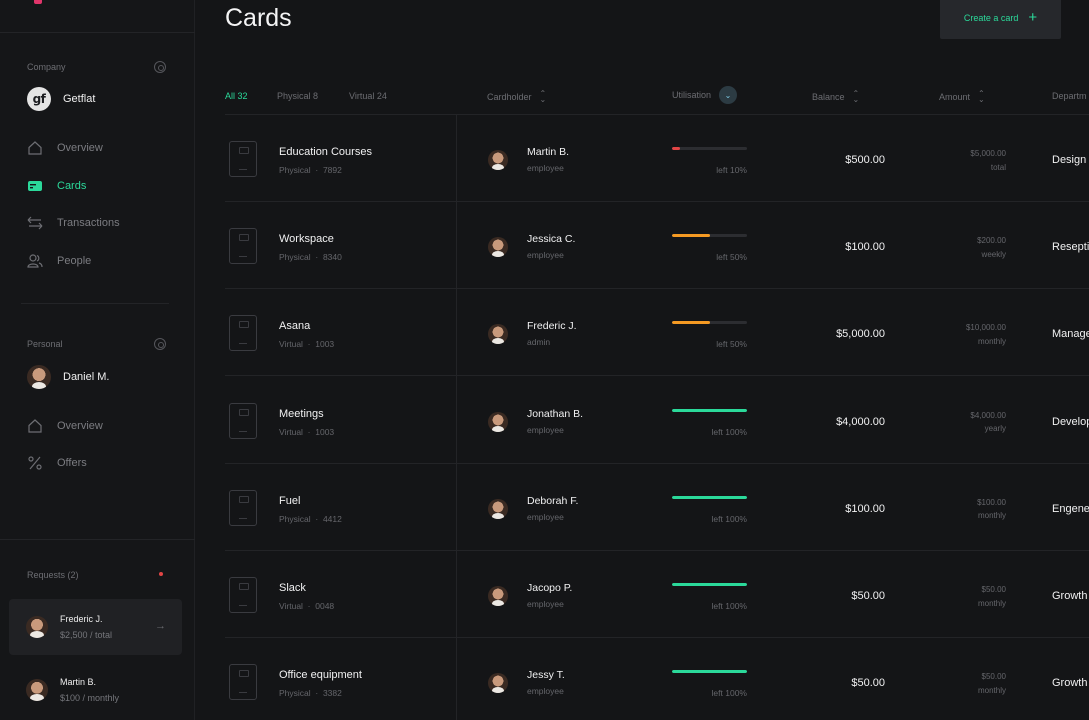 This screenshot has height=720, width=1089. I want to click on tab-physical: Physical 8, so click(297, 96).